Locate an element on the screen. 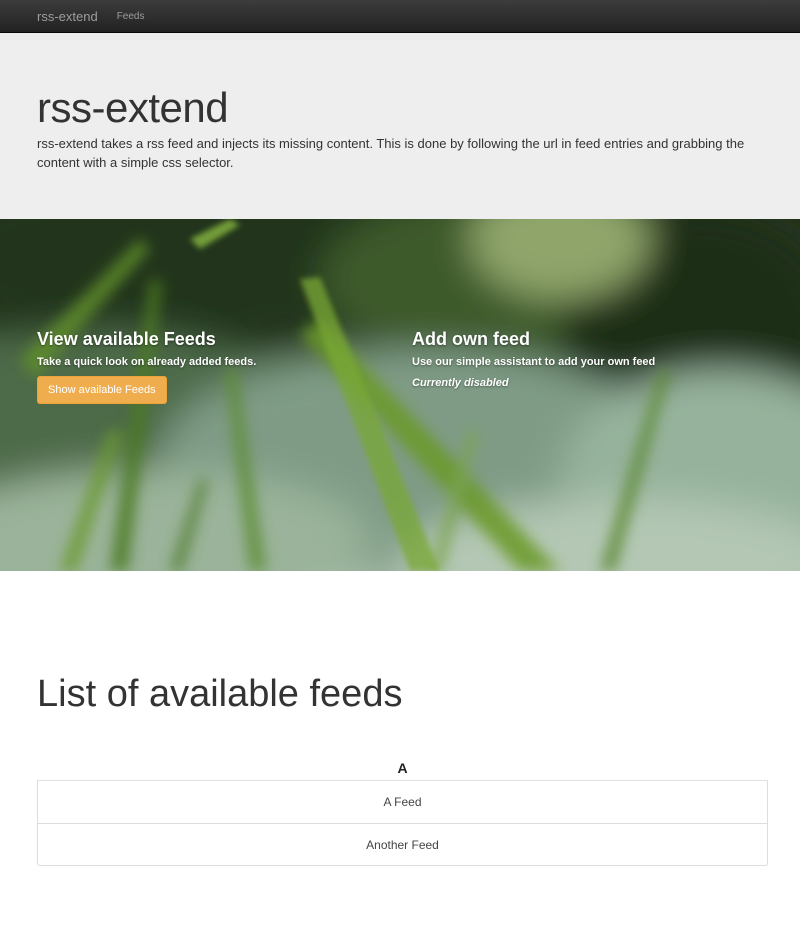 This screenshot has height=947, width=800. add-feed-disabled-note: Currently disabled is located at coordinates (460, 383).